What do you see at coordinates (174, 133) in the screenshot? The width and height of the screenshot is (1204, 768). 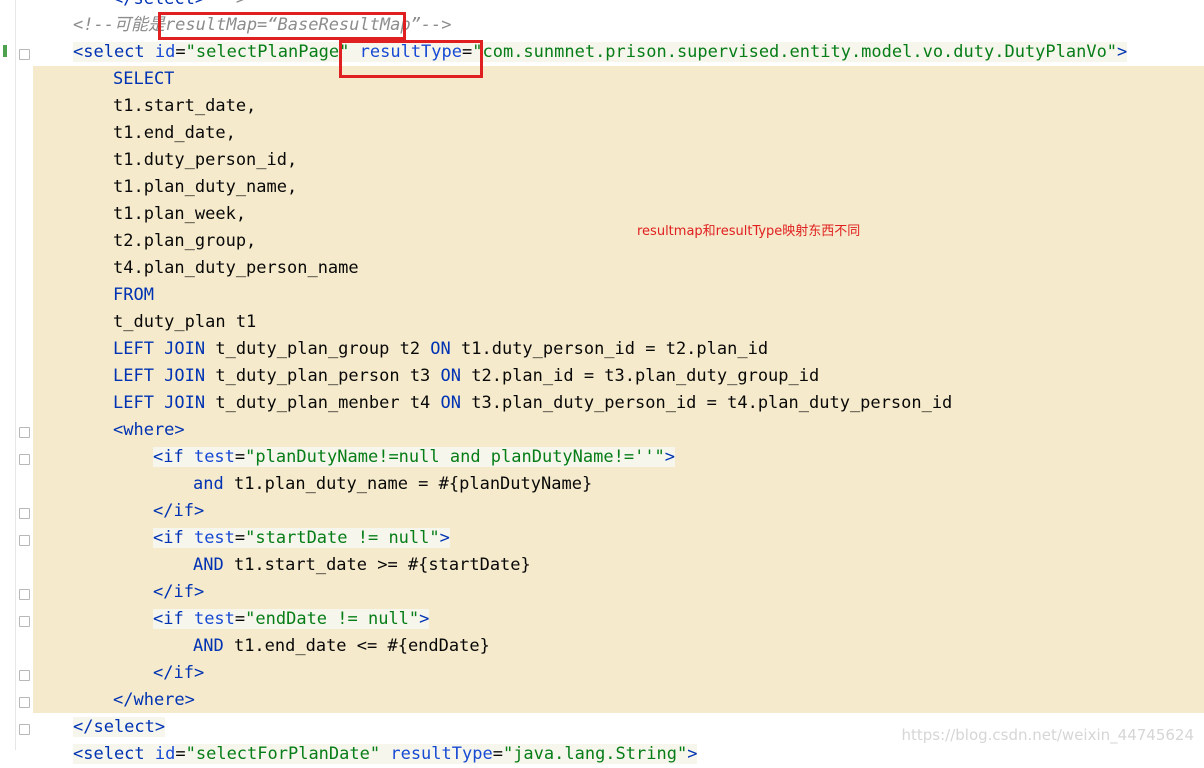 I see `code-token: t1.end_date,` at bounding box center [174, 133].